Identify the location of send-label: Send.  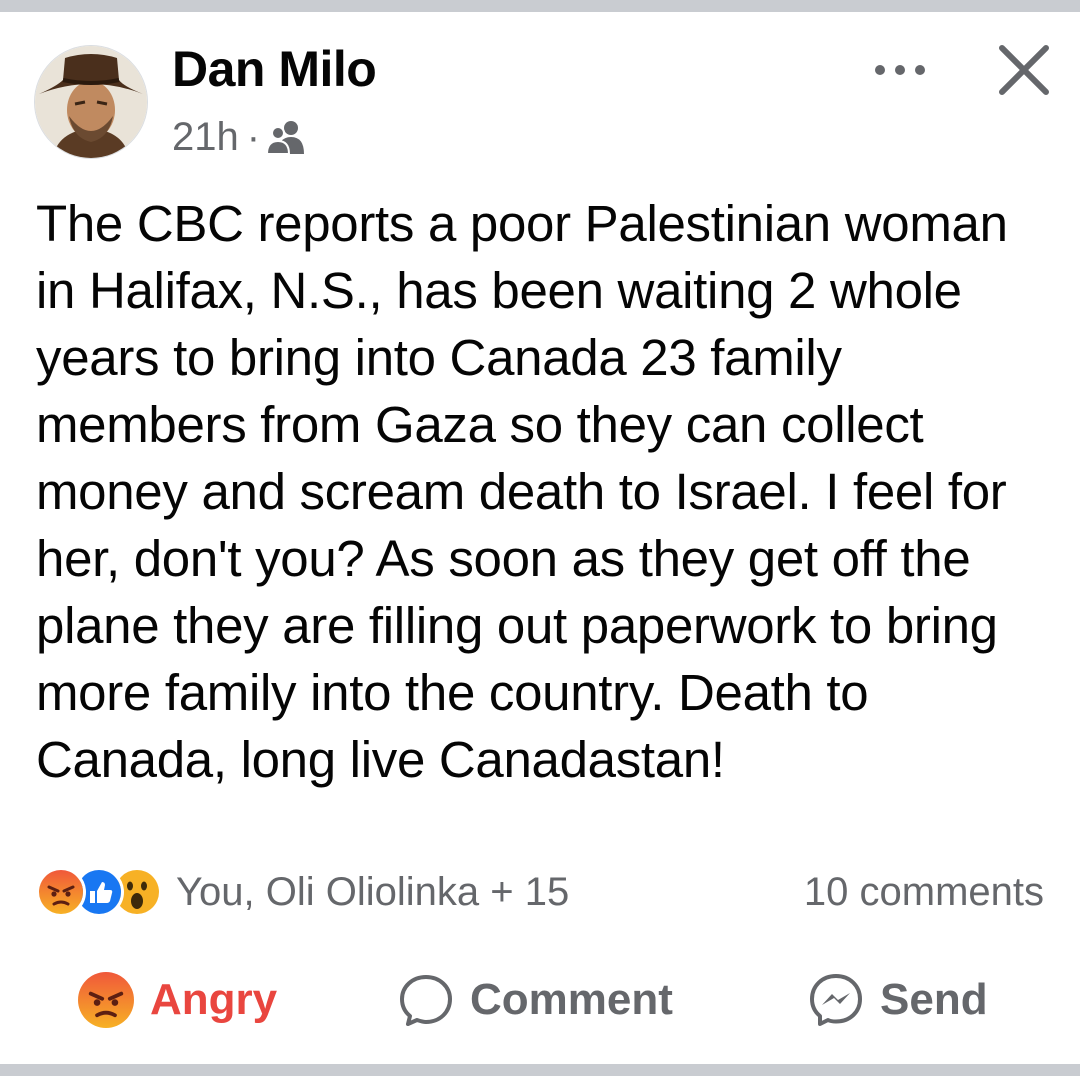
(934, 999).